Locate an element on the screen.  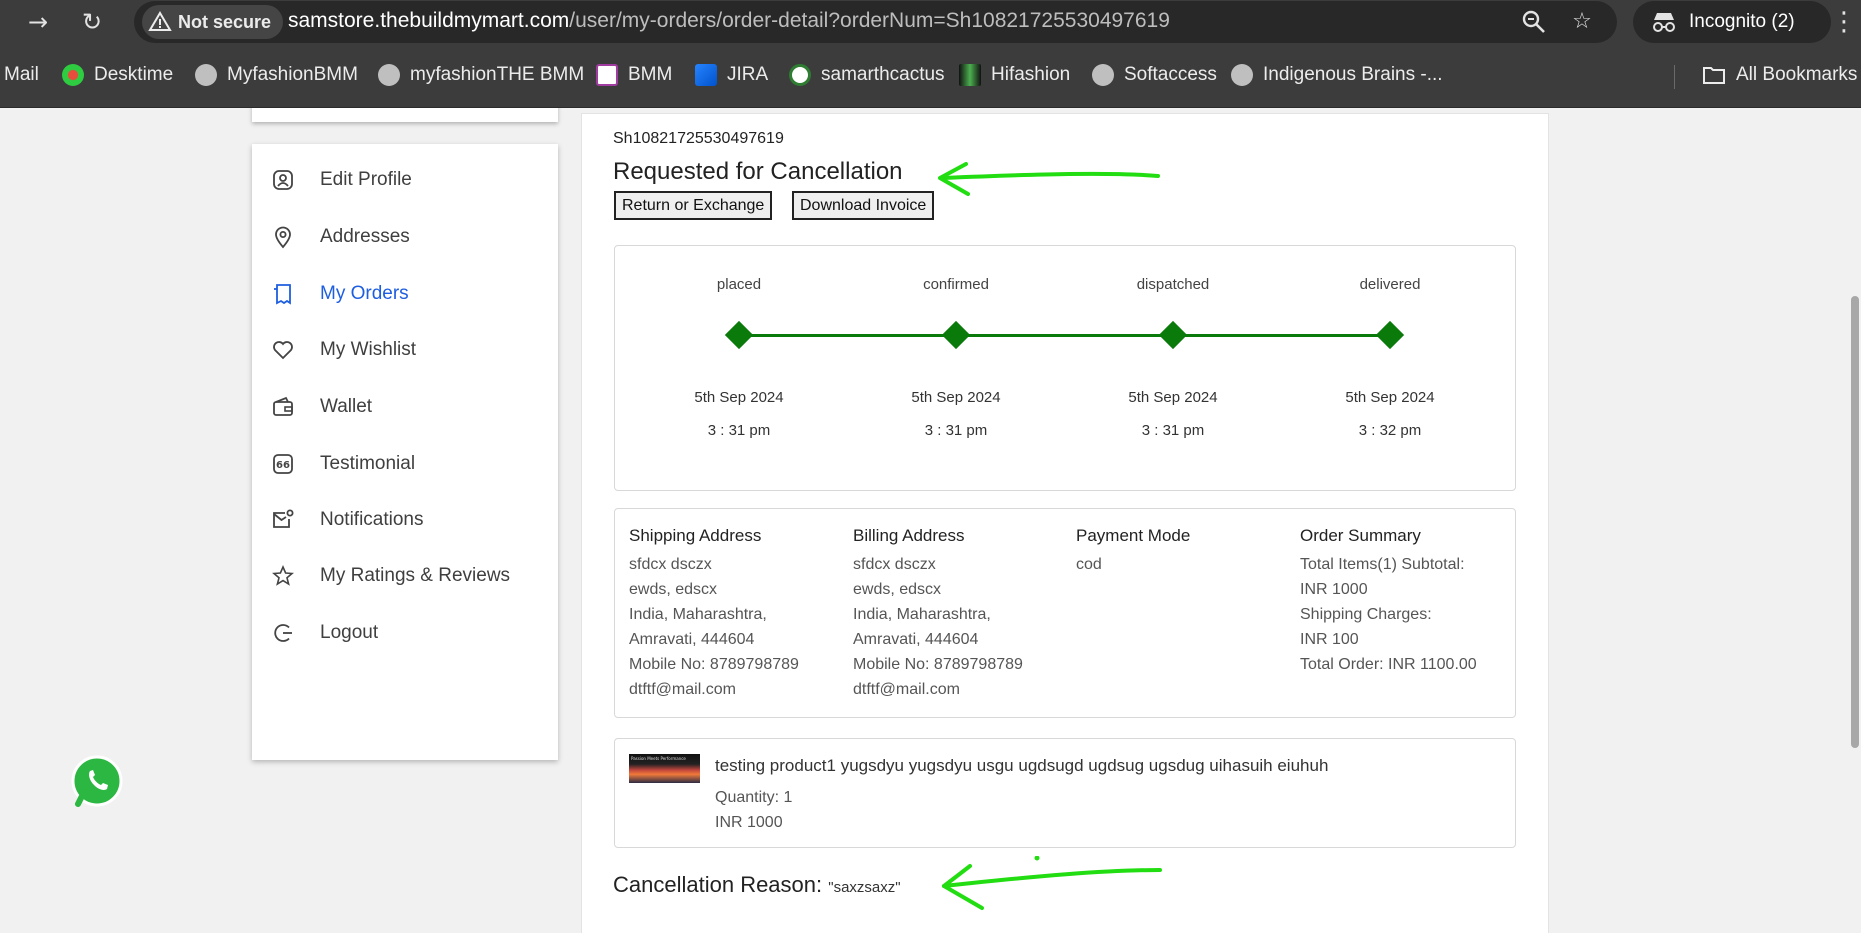
cactus-favicon-icon is located at coordinates (800, 75).